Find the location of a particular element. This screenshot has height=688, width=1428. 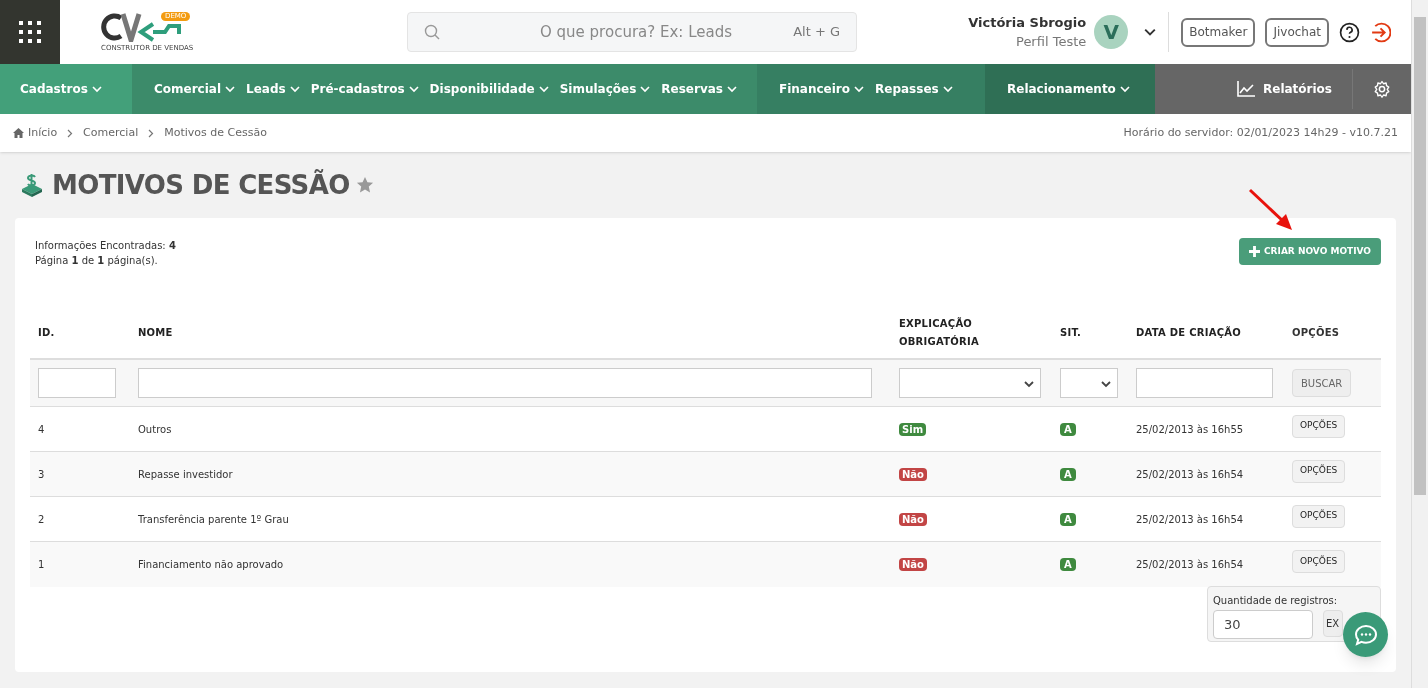

nav-menu-item: Pré-cadastros is located at coordinates (364, 89).